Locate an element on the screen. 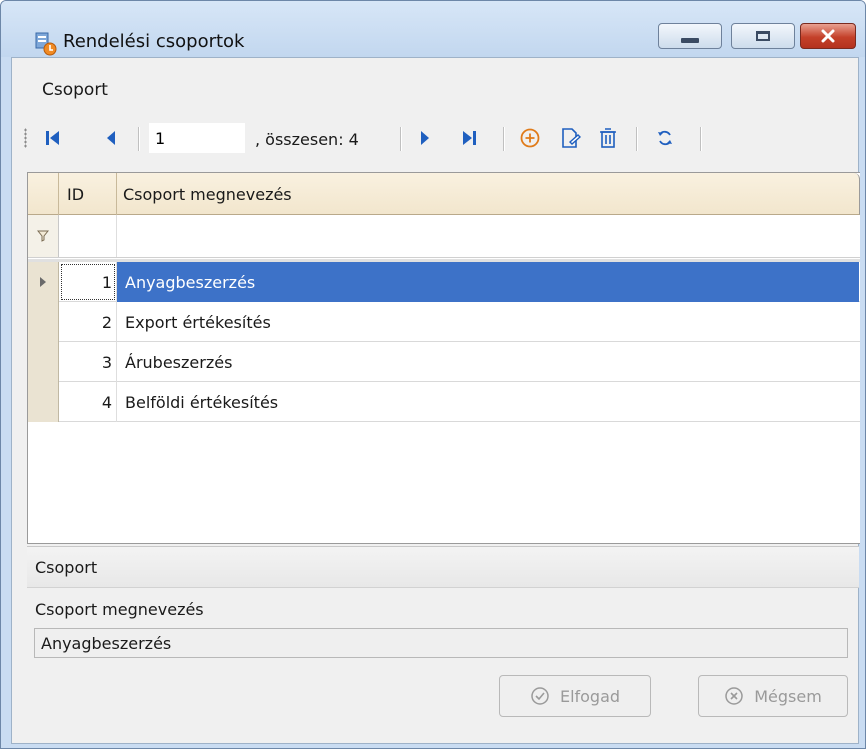  cell-name: Anyagbeszerzés is located at coordinates (488, 282).